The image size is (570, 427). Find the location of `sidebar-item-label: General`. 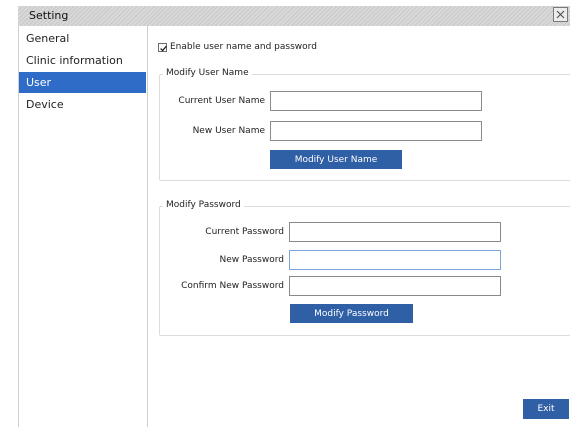

sidebar-item-label: General is located at coordinates (48, 38).